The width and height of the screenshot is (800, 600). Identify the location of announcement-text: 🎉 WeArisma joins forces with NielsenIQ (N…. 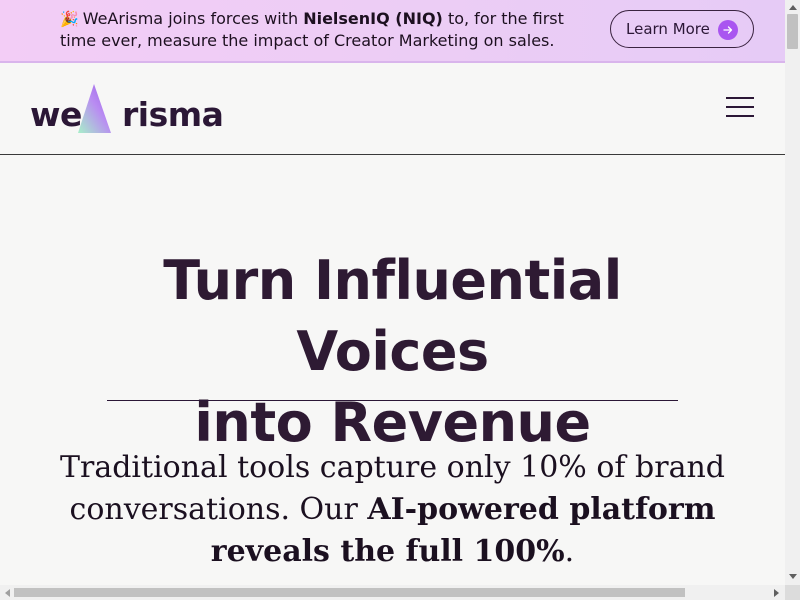
(332, 29).